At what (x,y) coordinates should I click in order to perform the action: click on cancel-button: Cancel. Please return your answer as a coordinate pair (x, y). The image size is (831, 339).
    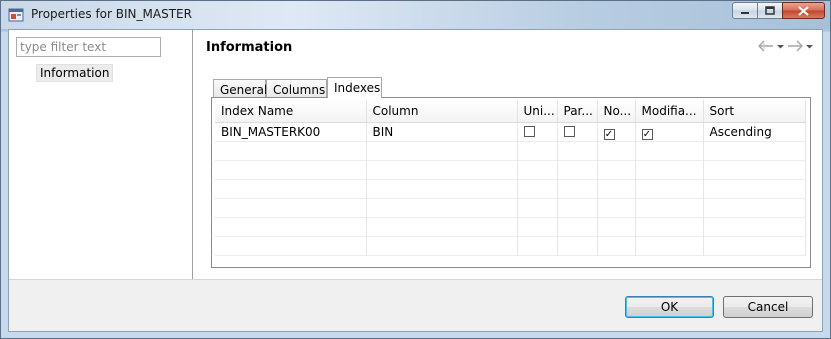
    Looking at the image, I should click on (768, 307).